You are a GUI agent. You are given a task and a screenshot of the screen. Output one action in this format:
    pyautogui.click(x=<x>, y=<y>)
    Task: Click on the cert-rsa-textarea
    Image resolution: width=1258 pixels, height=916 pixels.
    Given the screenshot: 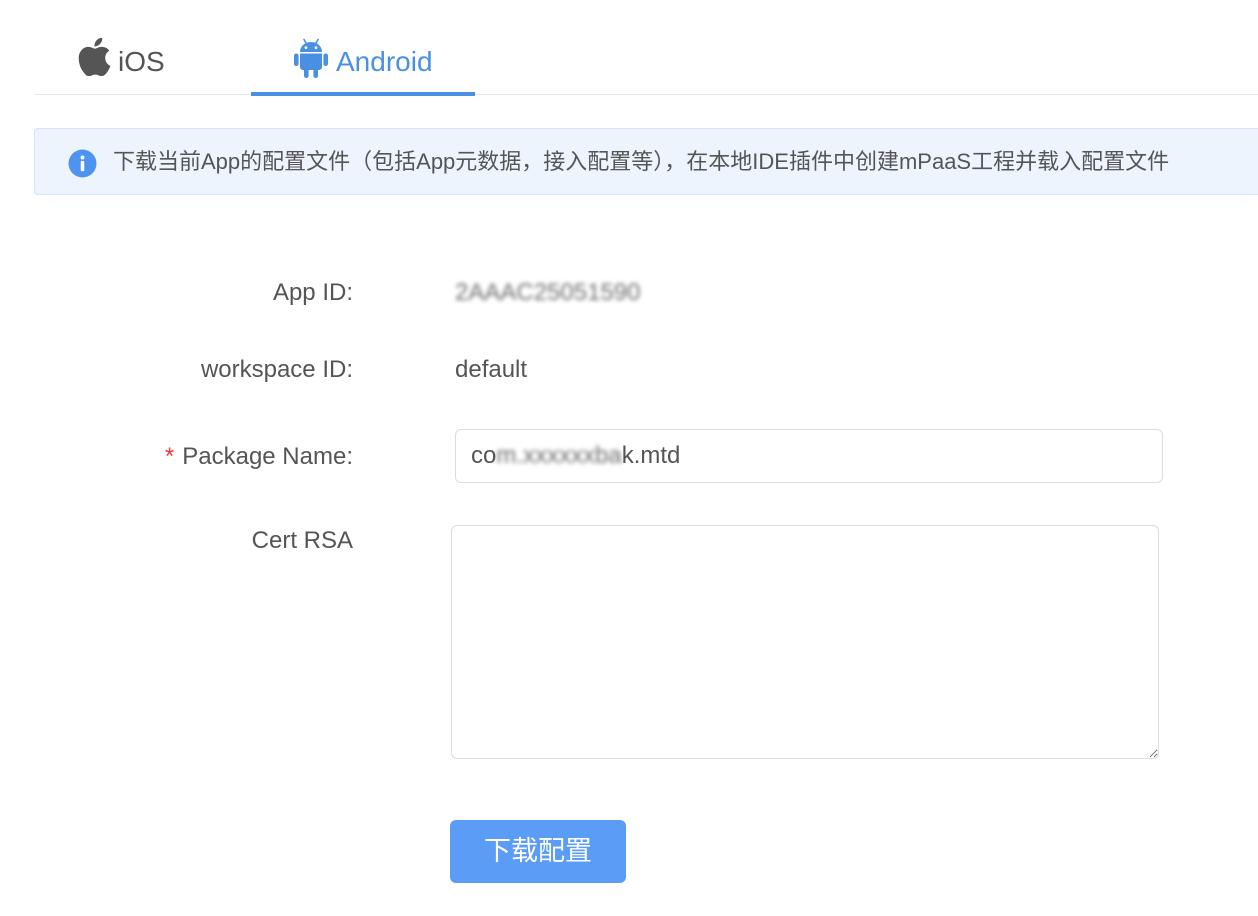 What is the action you would take?
    pyautogui.click(x=805, y=642)
    